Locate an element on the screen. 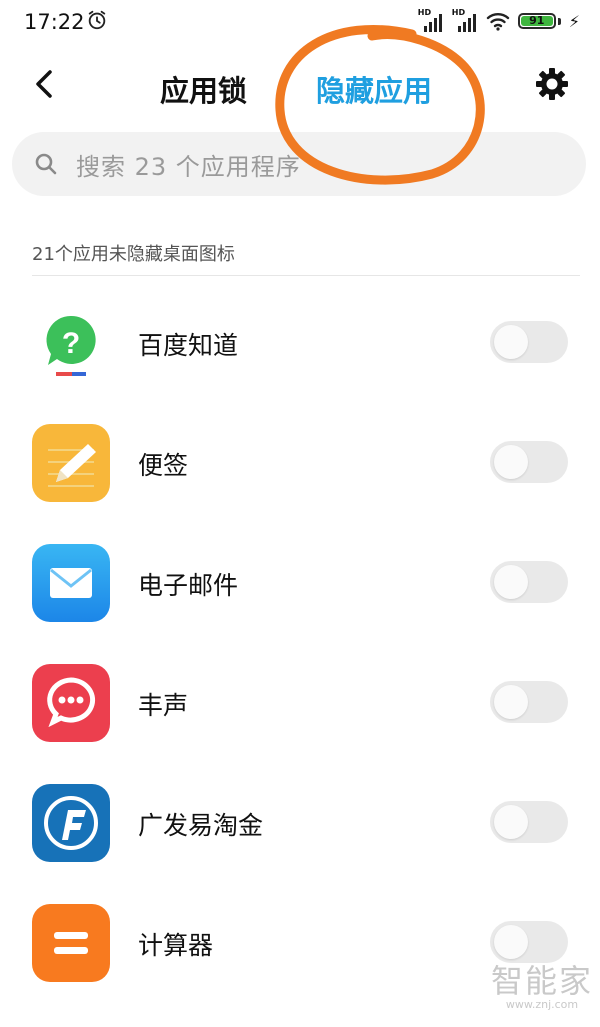 The height and width of the screenshot is (1027, 600). watermark-text: 智能家 is located at coordinates (541, 981).